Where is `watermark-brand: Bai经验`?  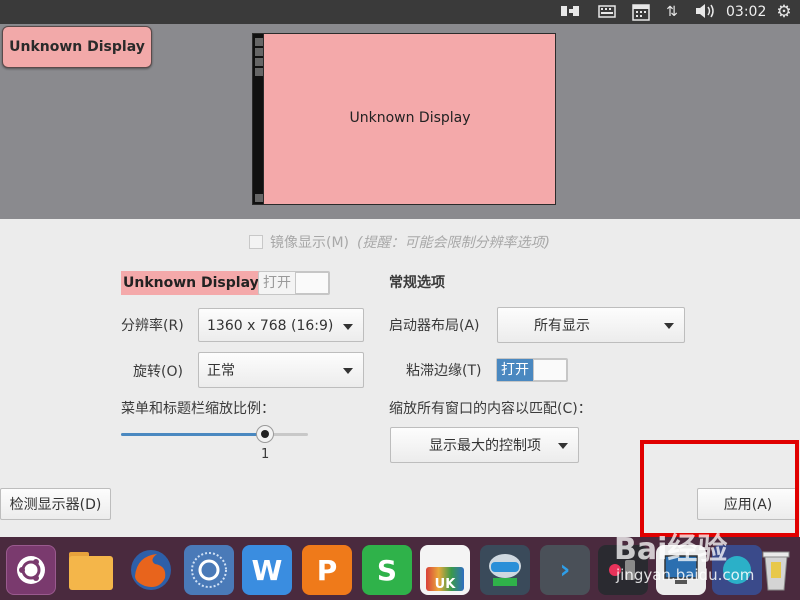 watermark-brand: Bai经验 is located at coordinates (671, 549).